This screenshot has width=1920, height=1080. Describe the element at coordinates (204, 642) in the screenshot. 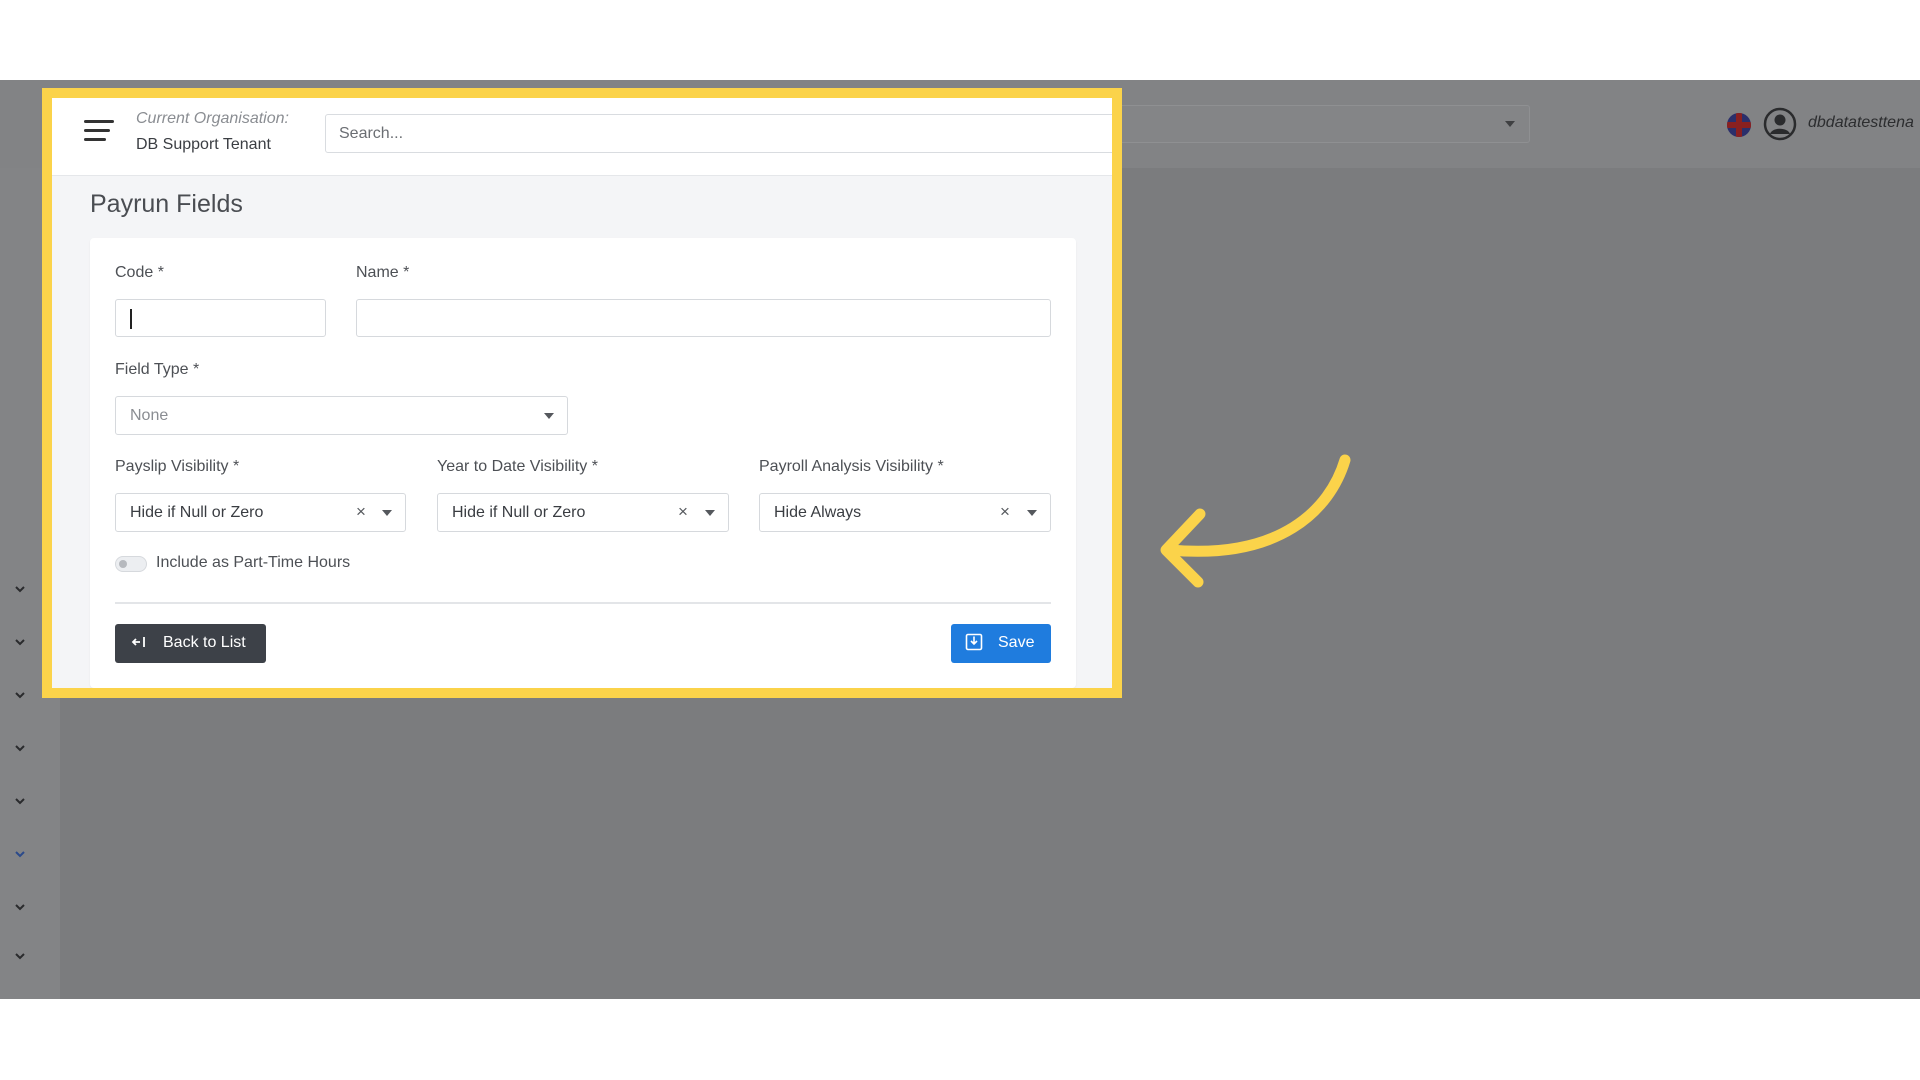

I see `back-to-list-label: Back to List` at that location.